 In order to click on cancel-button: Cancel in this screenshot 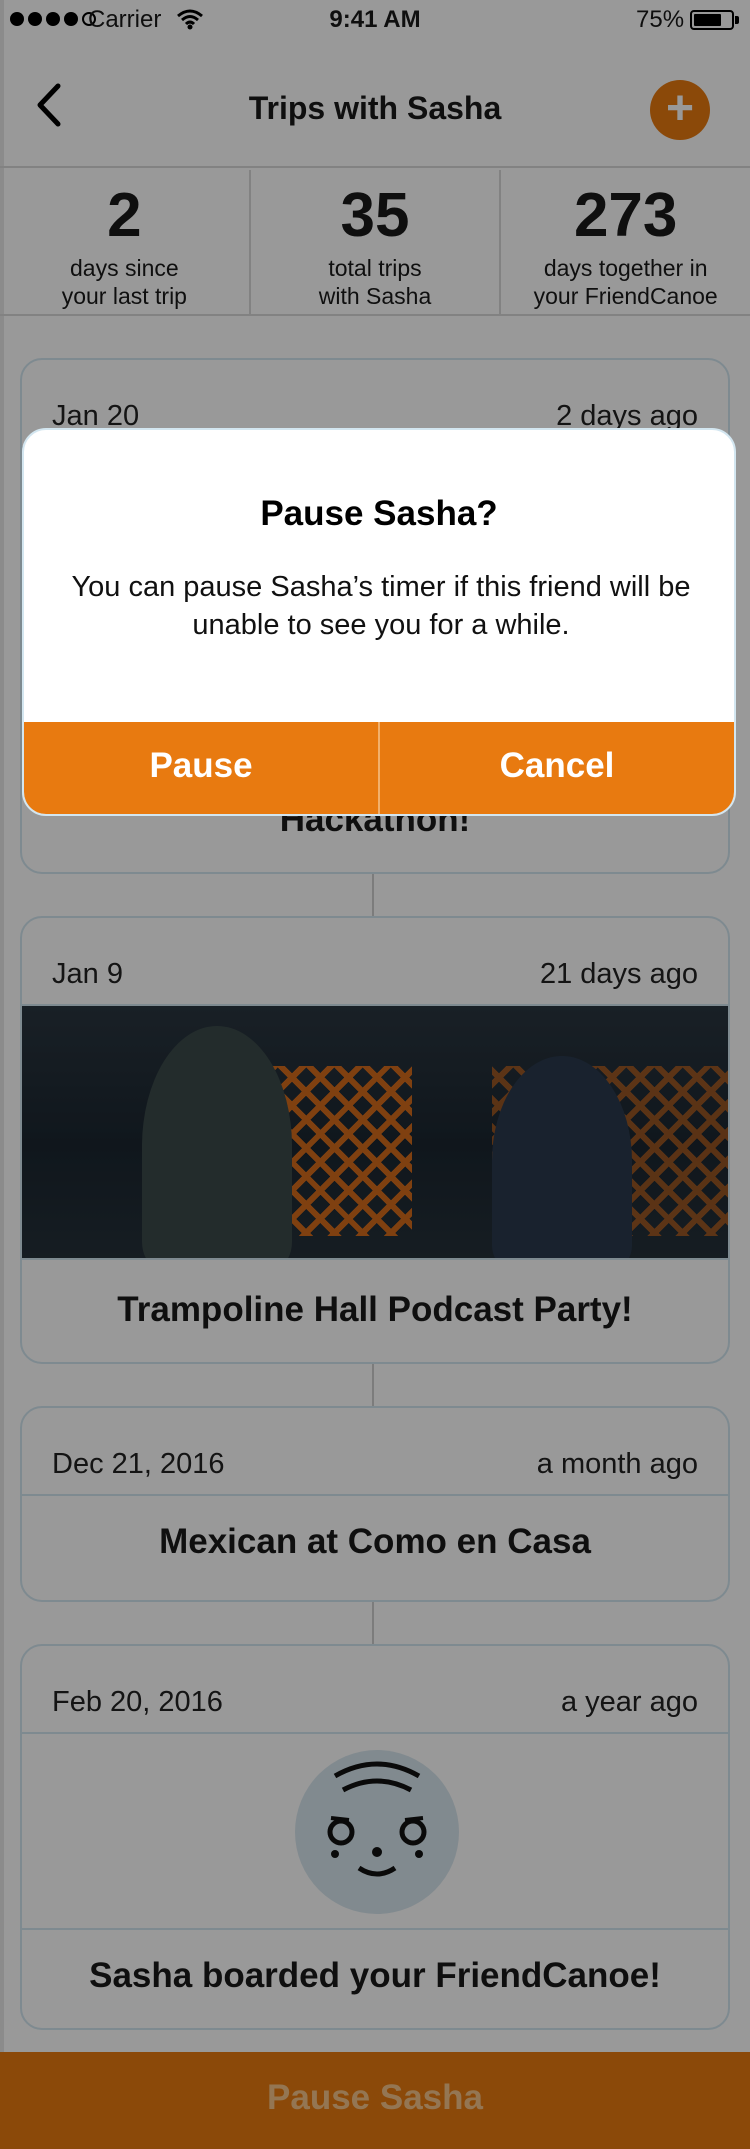, I will do `click(556, 768)`.